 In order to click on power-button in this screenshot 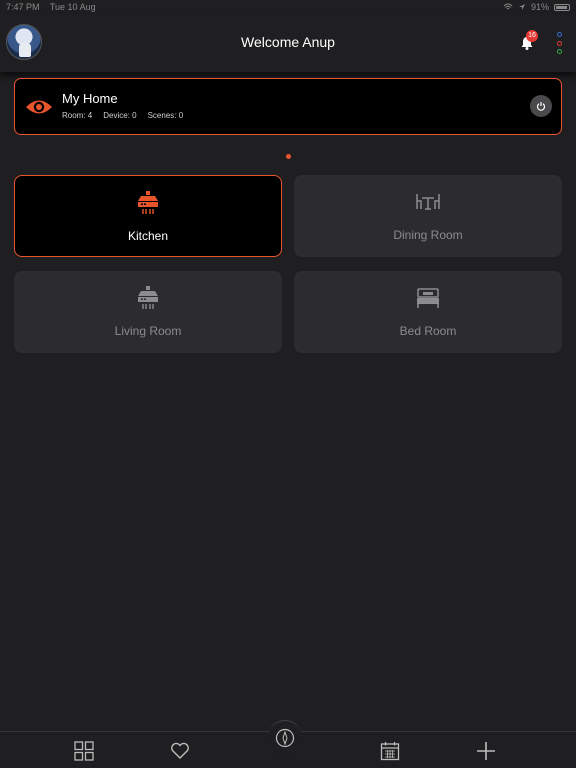, I will do `click(541, 106)`.